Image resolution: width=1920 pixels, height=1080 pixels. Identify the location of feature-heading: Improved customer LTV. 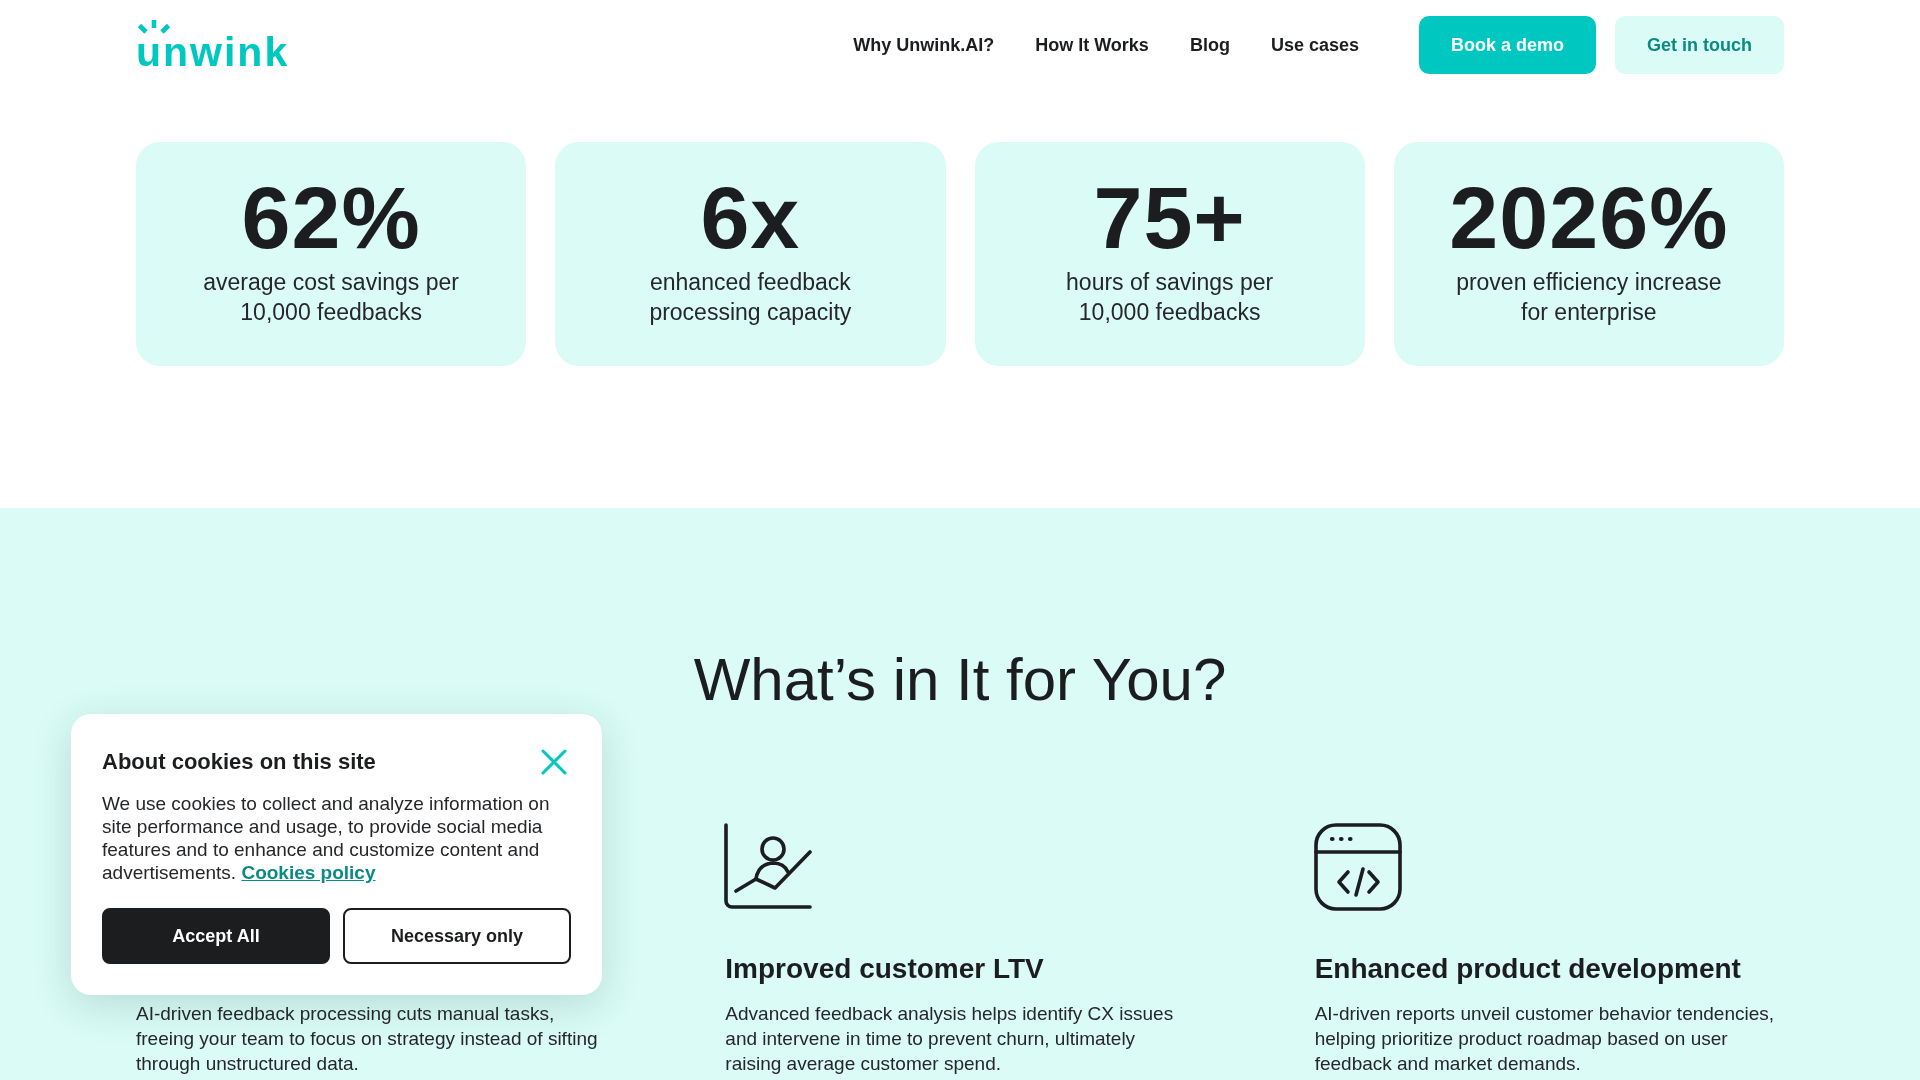
(884, 969).